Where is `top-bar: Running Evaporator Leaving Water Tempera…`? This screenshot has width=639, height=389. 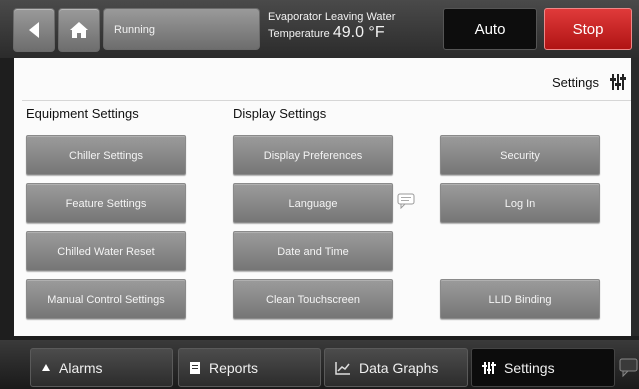 top-bar: Running Evaporator Leaving Water Tempera… is located at coordinates (319, 29).